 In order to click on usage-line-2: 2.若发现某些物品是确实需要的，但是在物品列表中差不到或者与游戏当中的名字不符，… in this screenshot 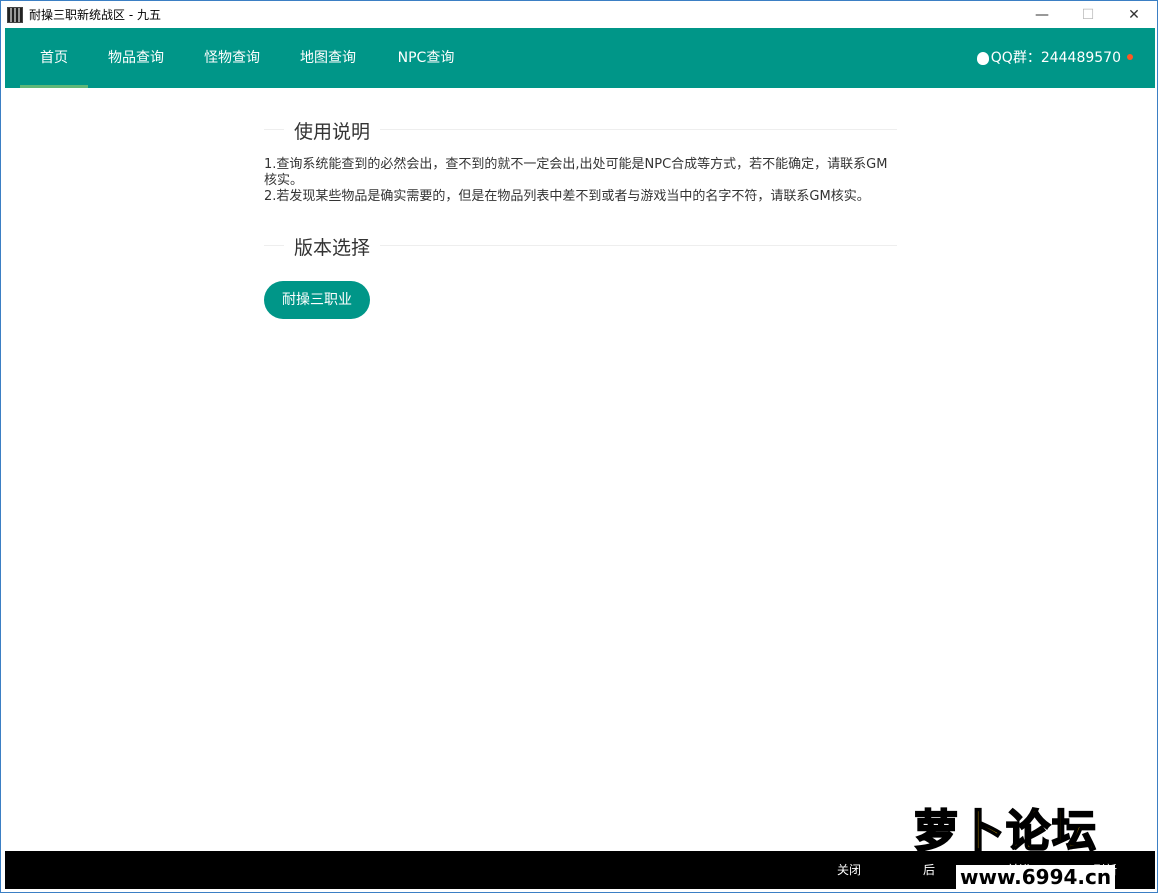, I will do `click(567, 196)`.